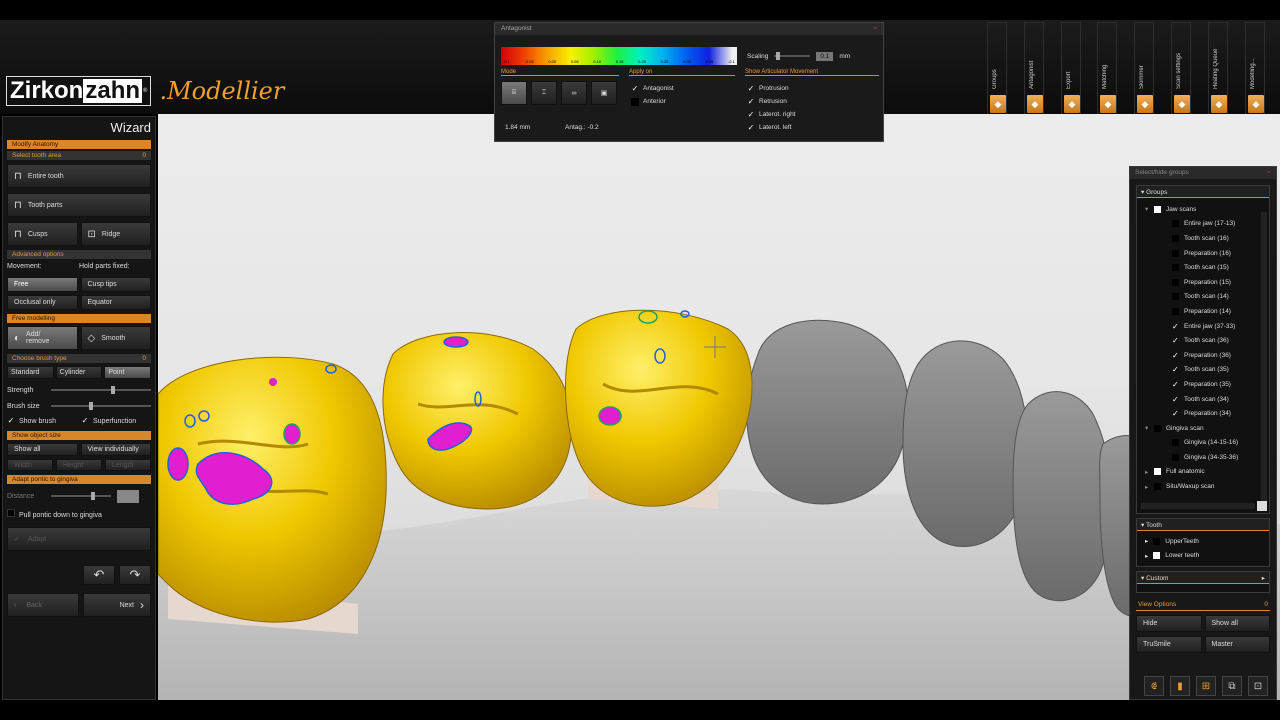  I want to click on tree-item: ✓ Preparation (34), so click(1207, 413).